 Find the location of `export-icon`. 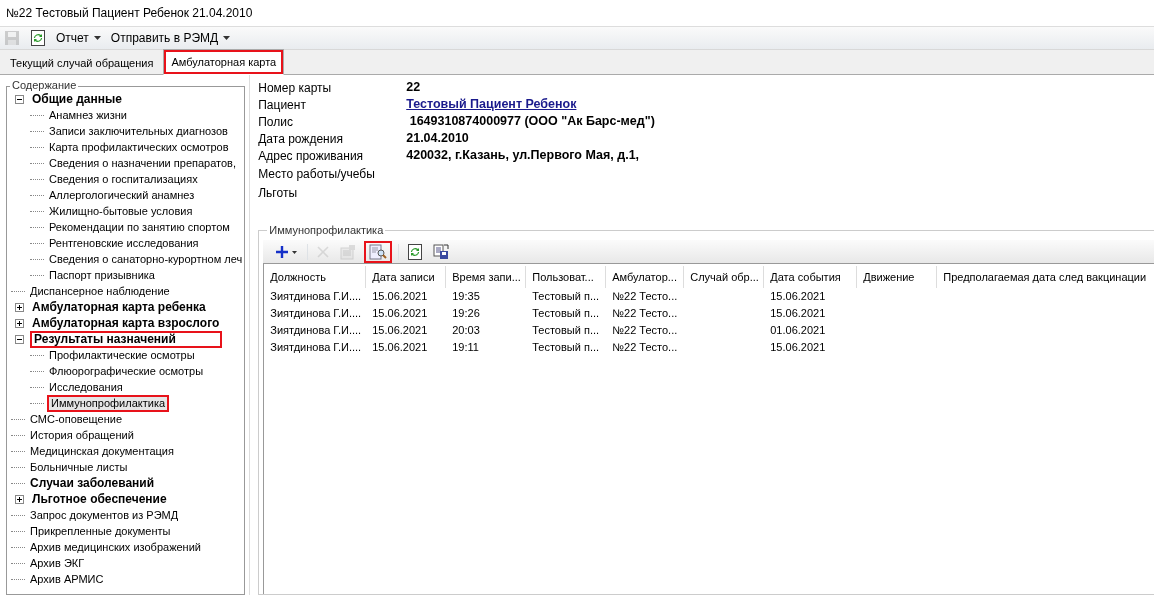

export-icon is located at coordinates (441, 251).